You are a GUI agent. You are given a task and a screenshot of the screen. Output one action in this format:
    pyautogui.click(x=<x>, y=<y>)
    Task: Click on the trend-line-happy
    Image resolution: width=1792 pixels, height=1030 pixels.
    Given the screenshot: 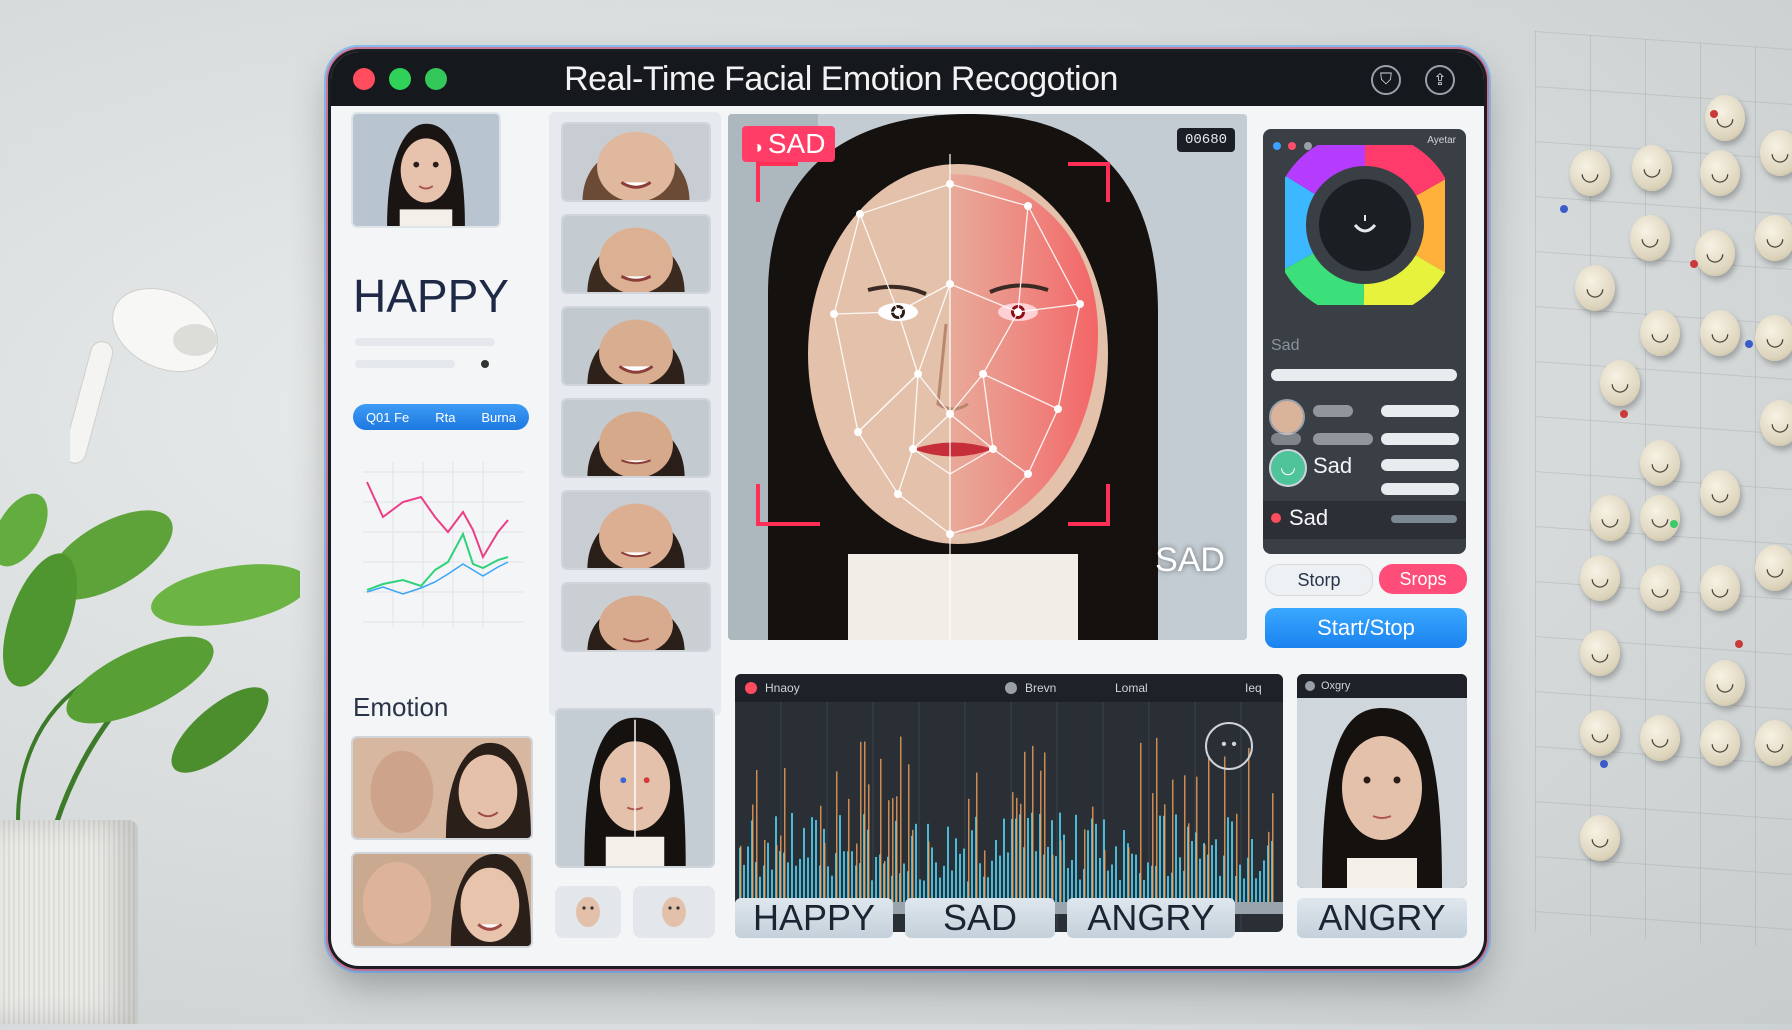 What is the action you would take?
    pyautogui.click(x=437, y=520)
    